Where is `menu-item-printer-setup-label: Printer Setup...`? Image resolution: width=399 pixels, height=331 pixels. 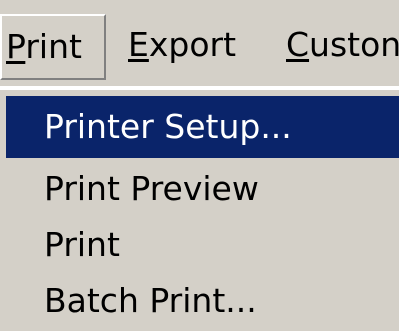 menu-item-printer-setup-label: Printer Setup... is located at coordinates (168, 126).